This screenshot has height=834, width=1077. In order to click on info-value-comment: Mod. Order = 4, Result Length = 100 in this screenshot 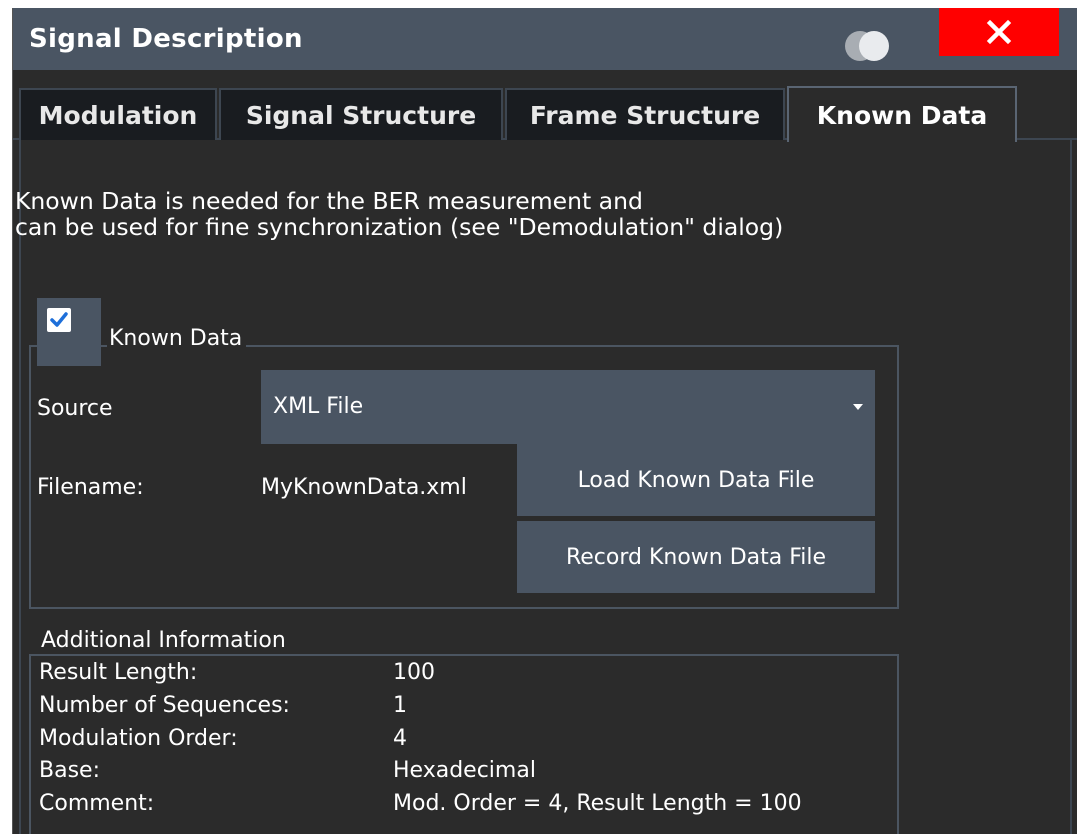, I will do `click(597, 803)`.